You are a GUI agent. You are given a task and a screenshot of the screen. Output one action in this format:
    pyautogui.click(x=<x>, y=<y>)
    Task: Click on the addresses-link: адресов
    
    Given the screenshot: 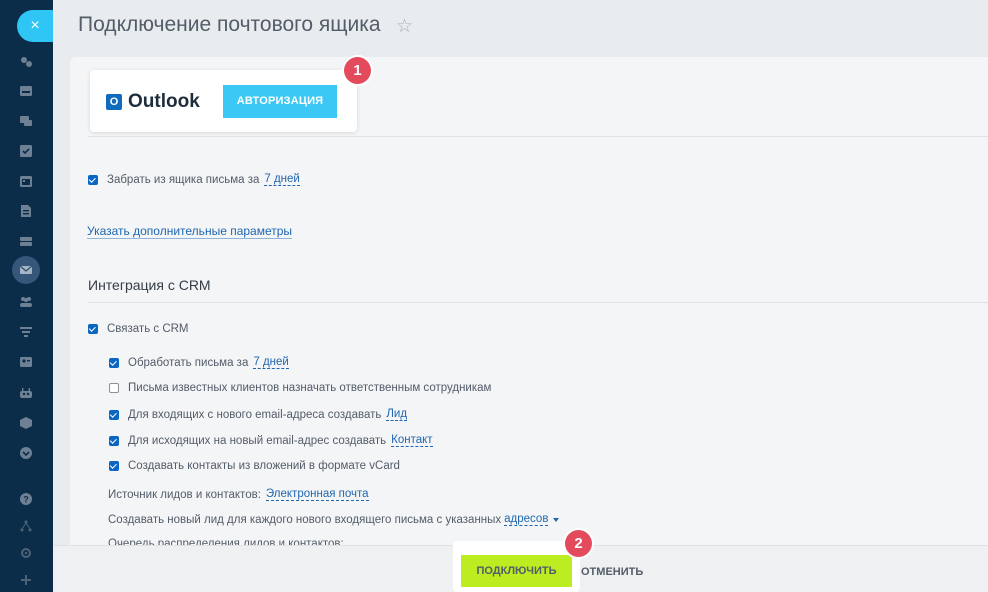 What is the action you would take?
    pyautogui.click(x=526, y=519)
    